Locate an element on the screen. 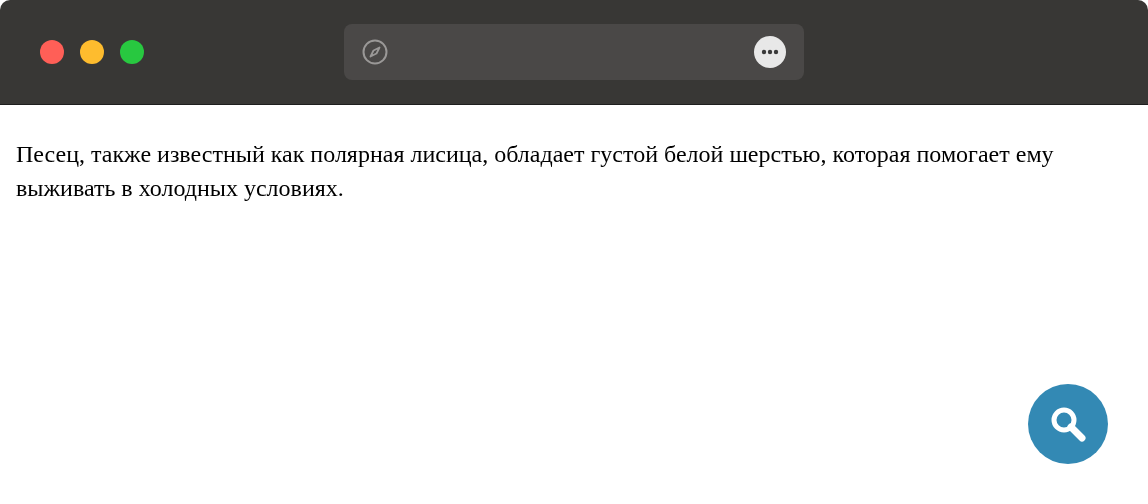  compass-icon is located at coordinates (375, 52).